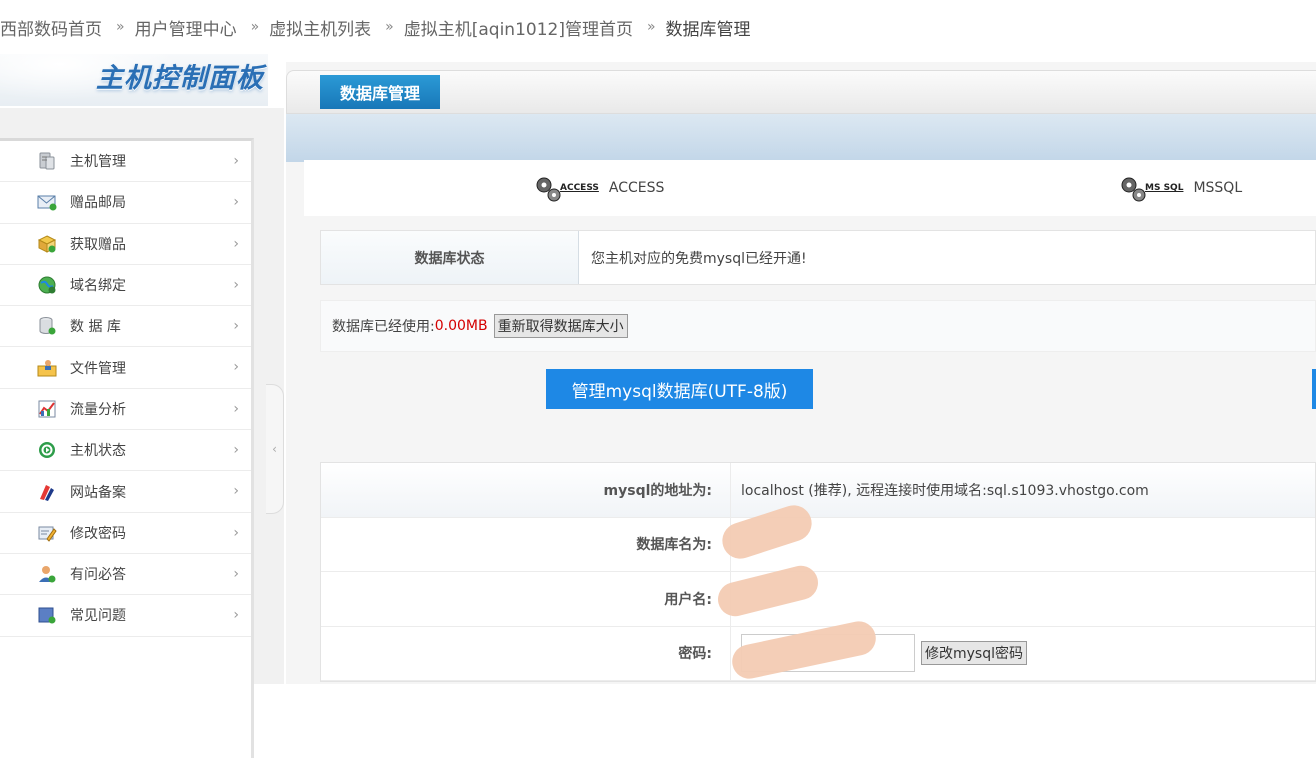  I want to click on faq-icon, so click(47, 615).